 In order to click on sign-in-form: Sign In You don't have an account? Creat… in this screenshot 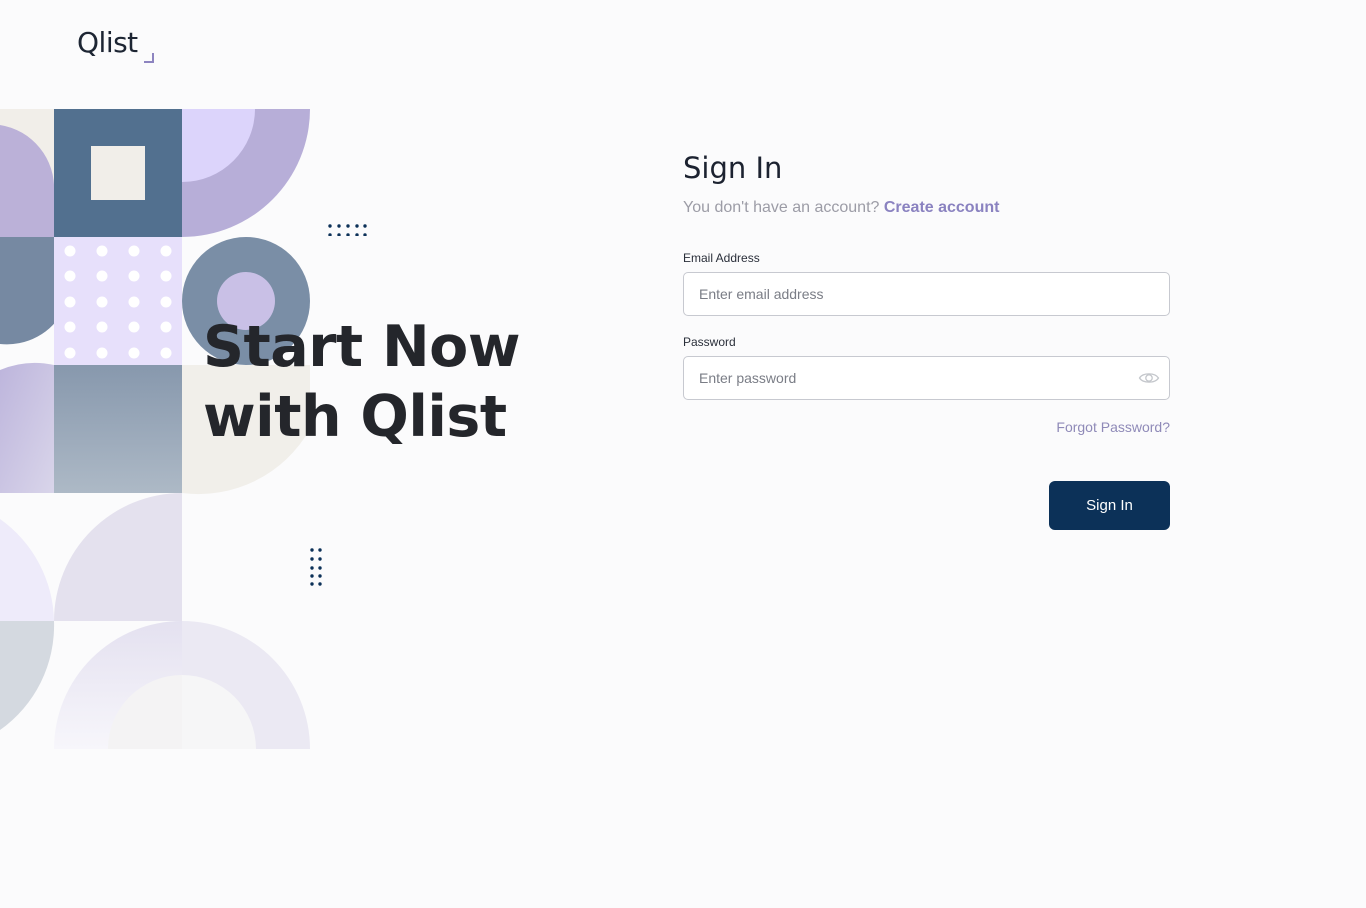, I will do `click(926, 339)`.